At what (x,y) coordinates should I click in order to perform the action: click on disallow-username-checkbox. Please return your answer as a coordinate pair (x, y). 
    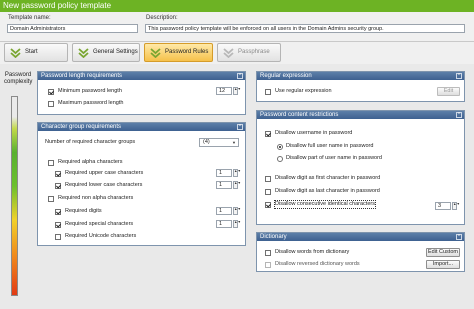
    Looking at the image, I should click on (268, 134).